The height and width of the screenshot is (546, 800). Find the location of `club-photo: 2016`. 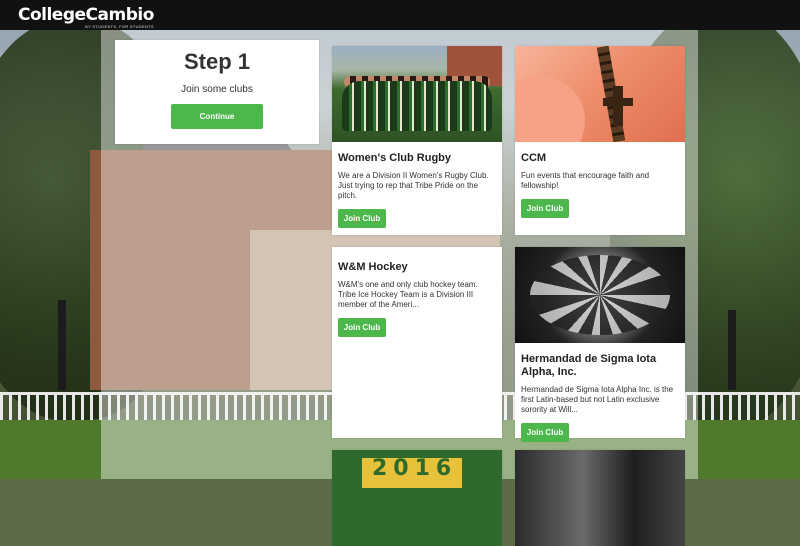

club-photo: 2016 is located at coordinates (417, 498).